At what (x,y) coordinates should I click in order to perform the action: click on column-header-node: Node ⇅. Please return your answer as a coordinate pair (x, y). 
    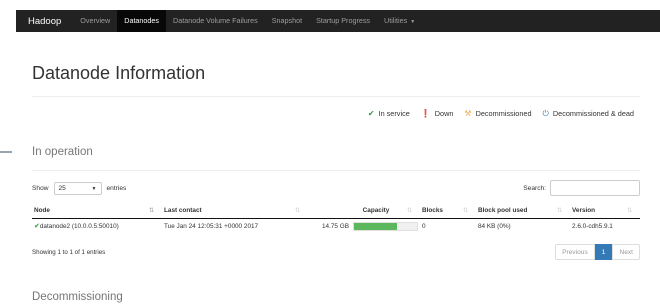
    Looking at the image, I should click on (97, 211).